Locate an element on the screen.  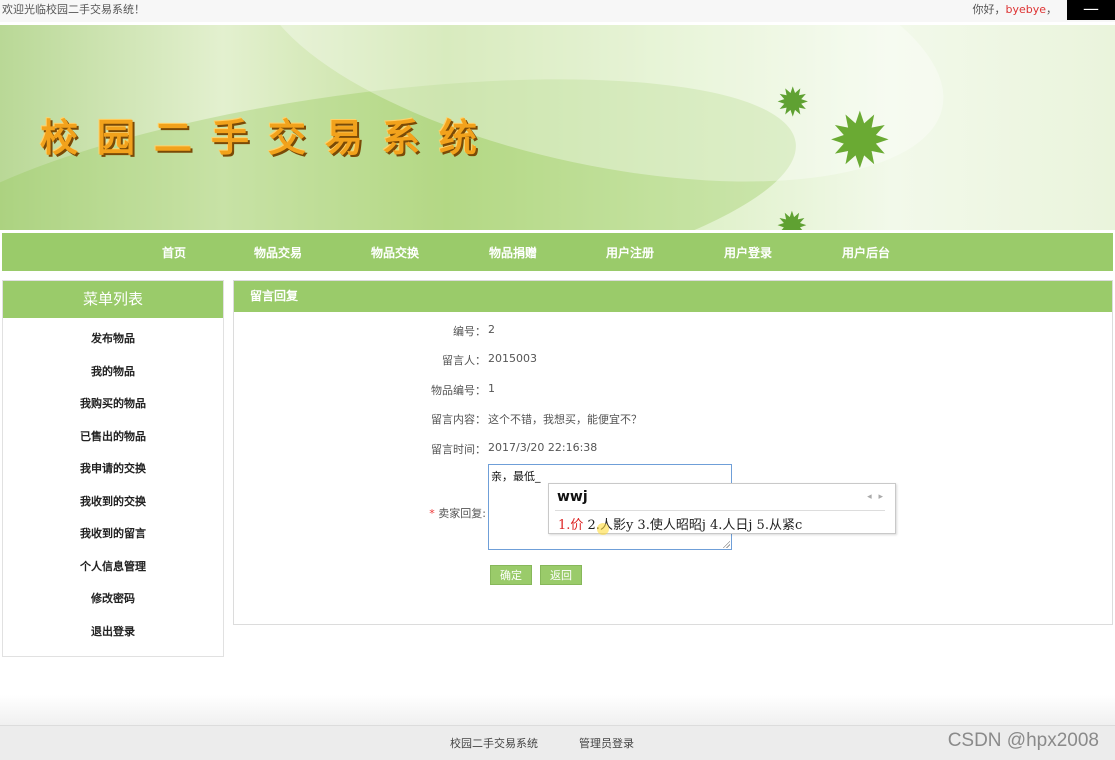
field-label-author: 留言人： is located at coordinates (464, 360).